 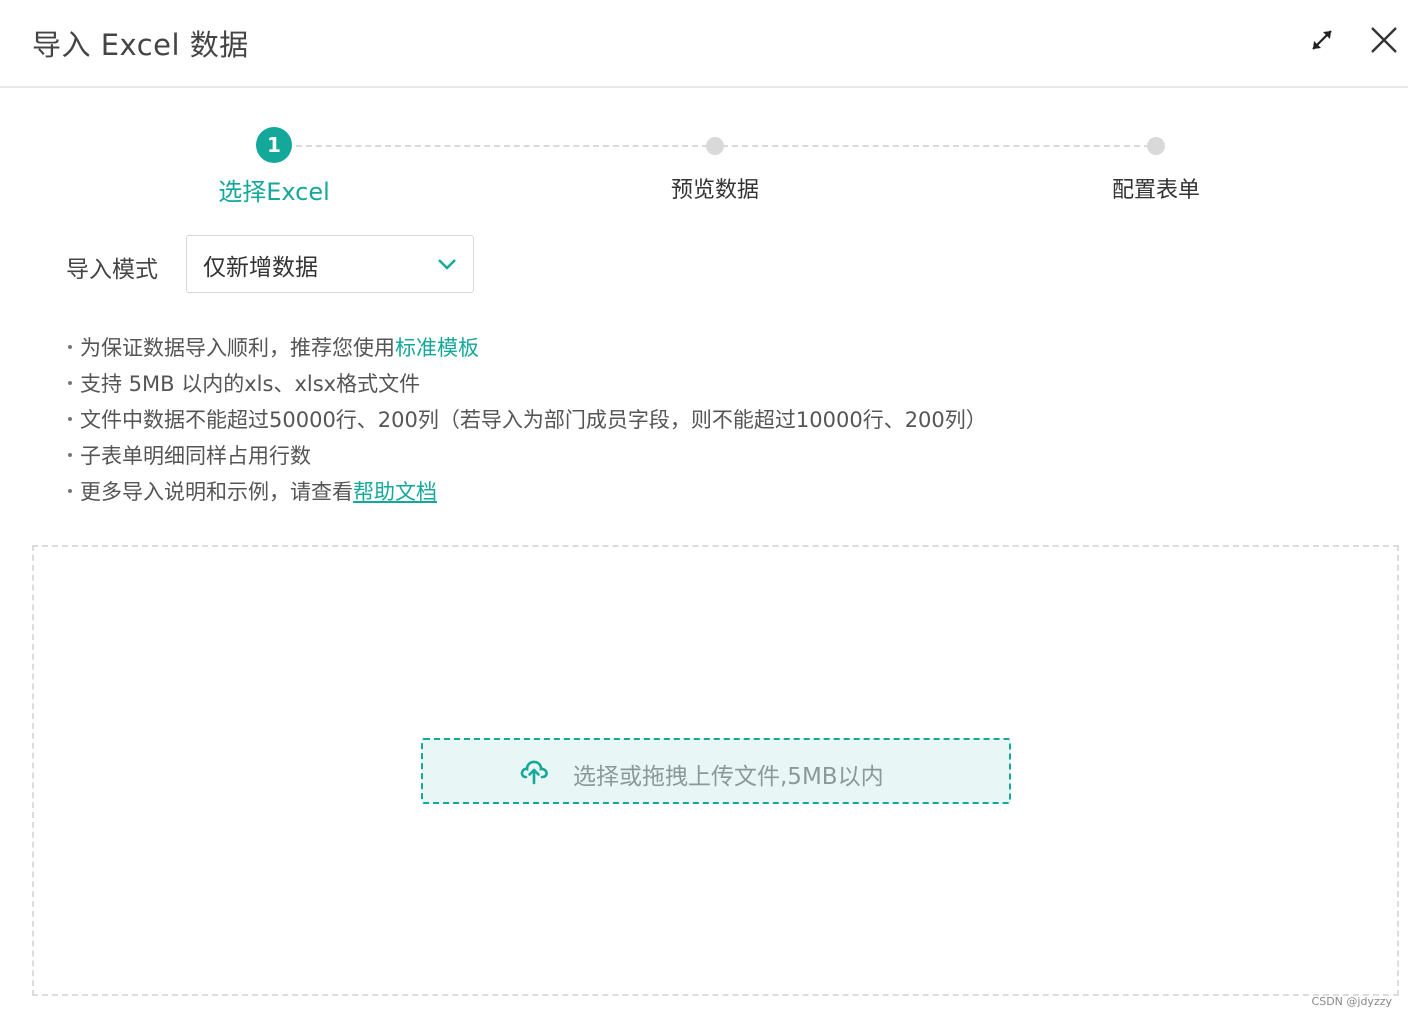 What do you see at coordinates (260, 268) in the screenshot?
I see `import-mode-value: 仅新增数据` at bounding box center [260, 268].